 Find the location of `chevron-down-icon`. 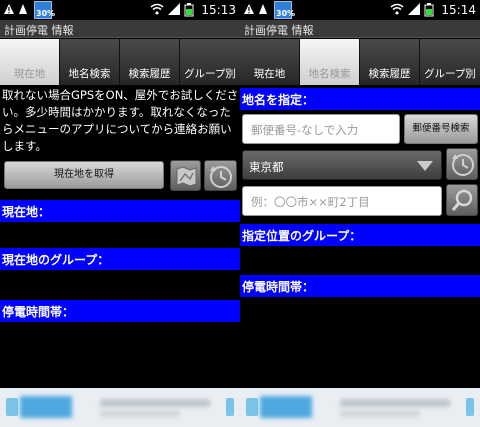

chevron-down-icon is located at coordinates (425, 166).